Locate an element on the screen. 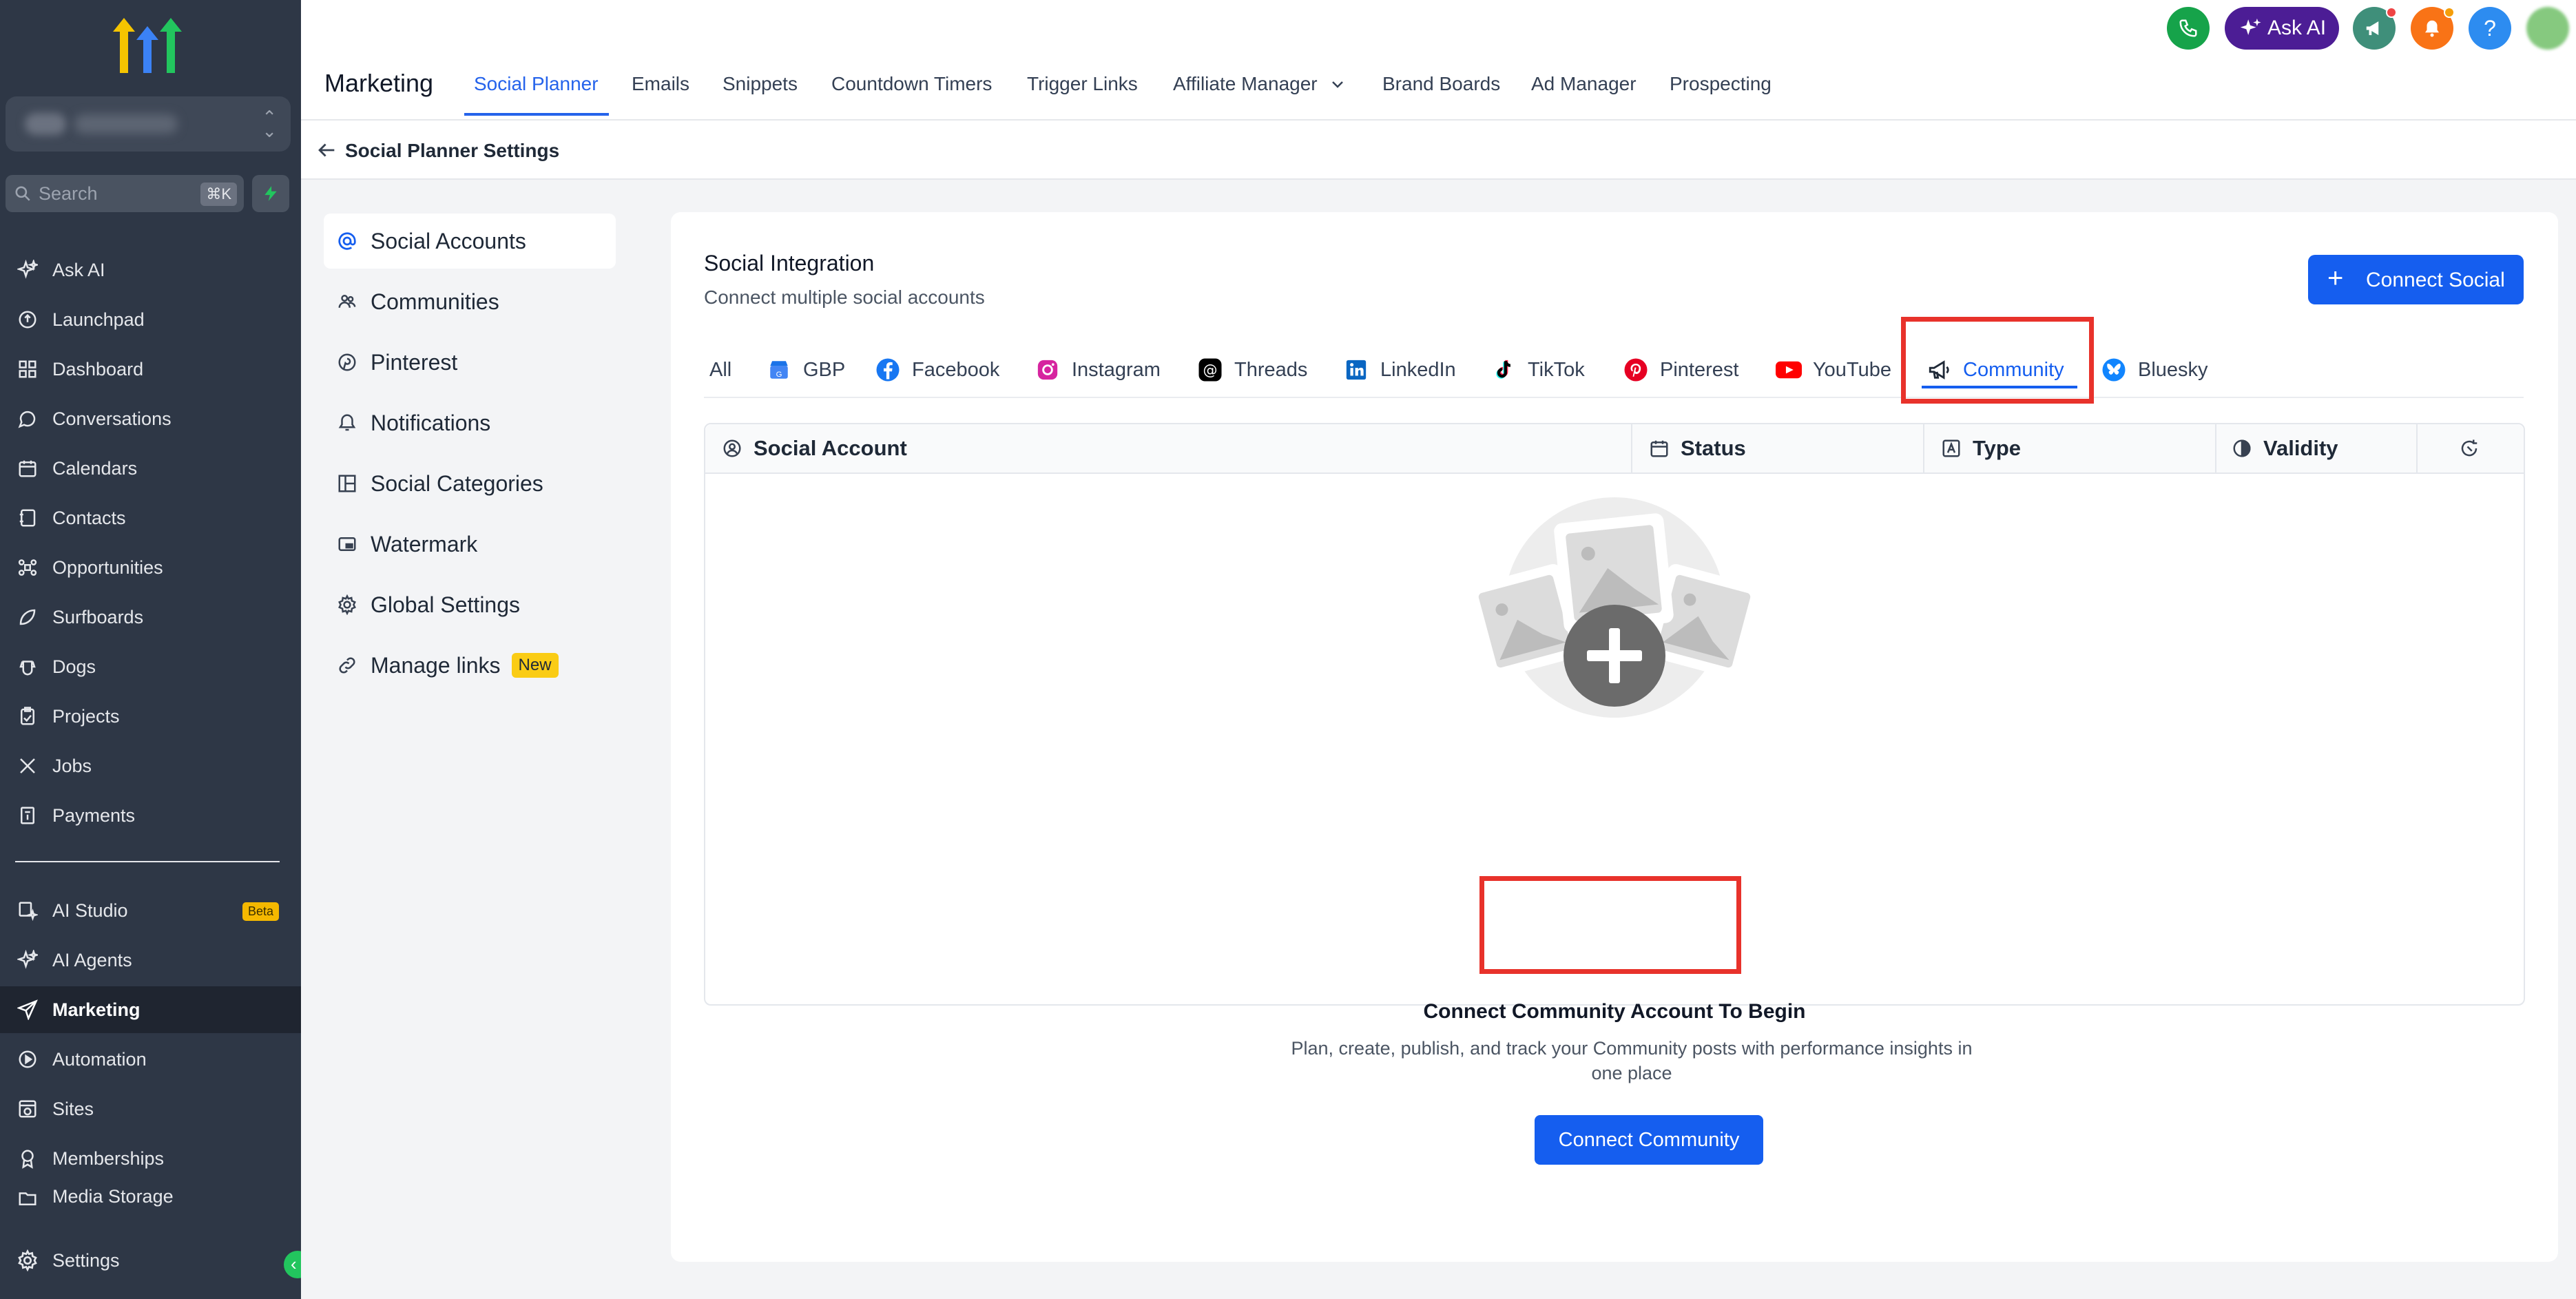 The width and height of the screenshot is (2576, 1299). platform-tab-threads: @ Threads is located at coordinates (1252, 370).